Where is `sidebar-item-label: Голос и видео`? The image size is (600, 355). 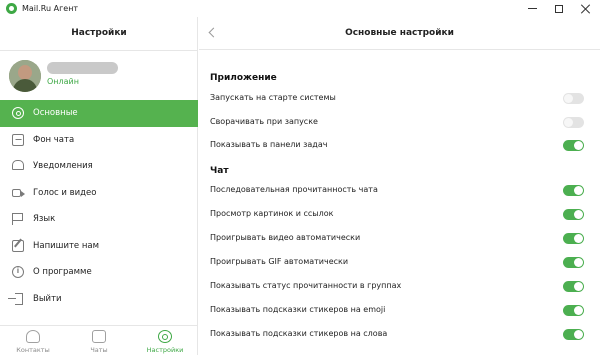 sidebar-item-label: Голос и видео is located at coordinates (65, 192).